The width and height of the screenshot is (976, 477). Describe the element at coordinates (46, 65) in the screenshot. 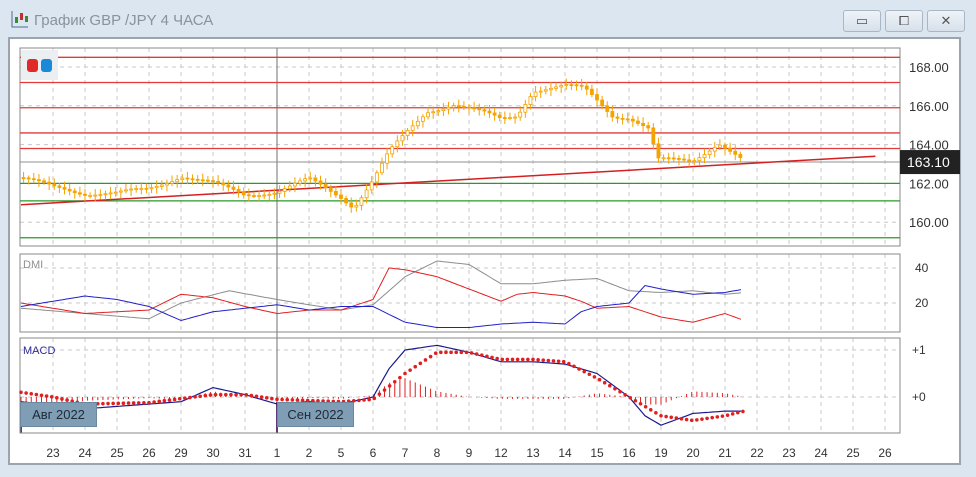

I see `blue-series-swatch` at that location.